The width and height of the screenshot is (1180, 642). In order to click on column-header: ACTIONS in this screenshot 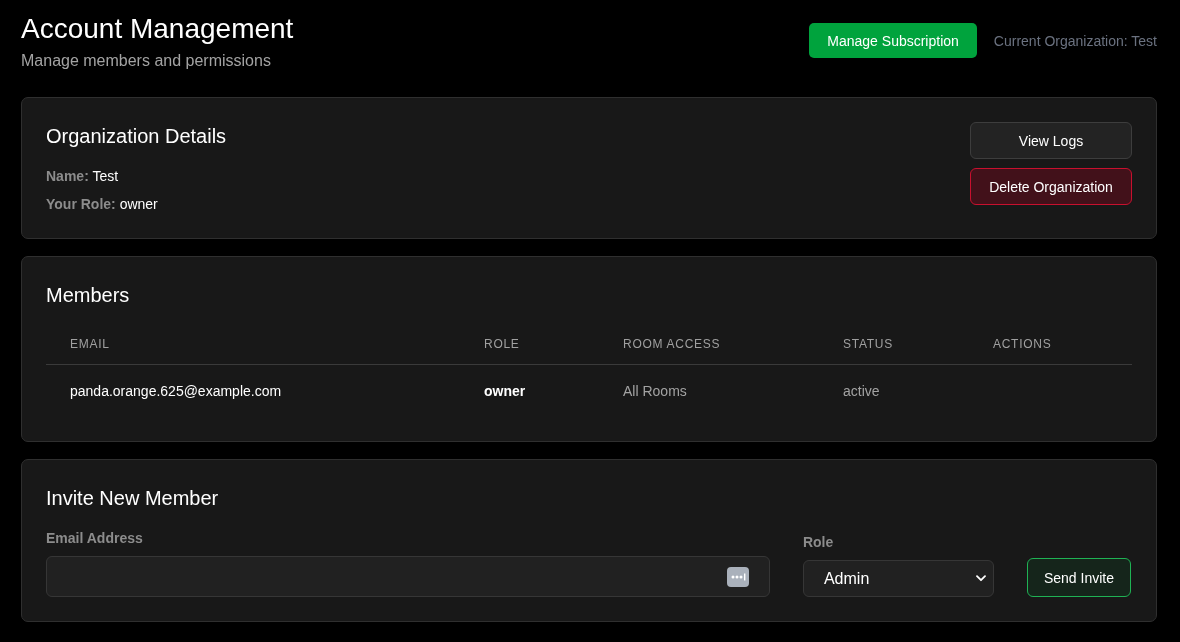, I will do `click(1022, 344)`.